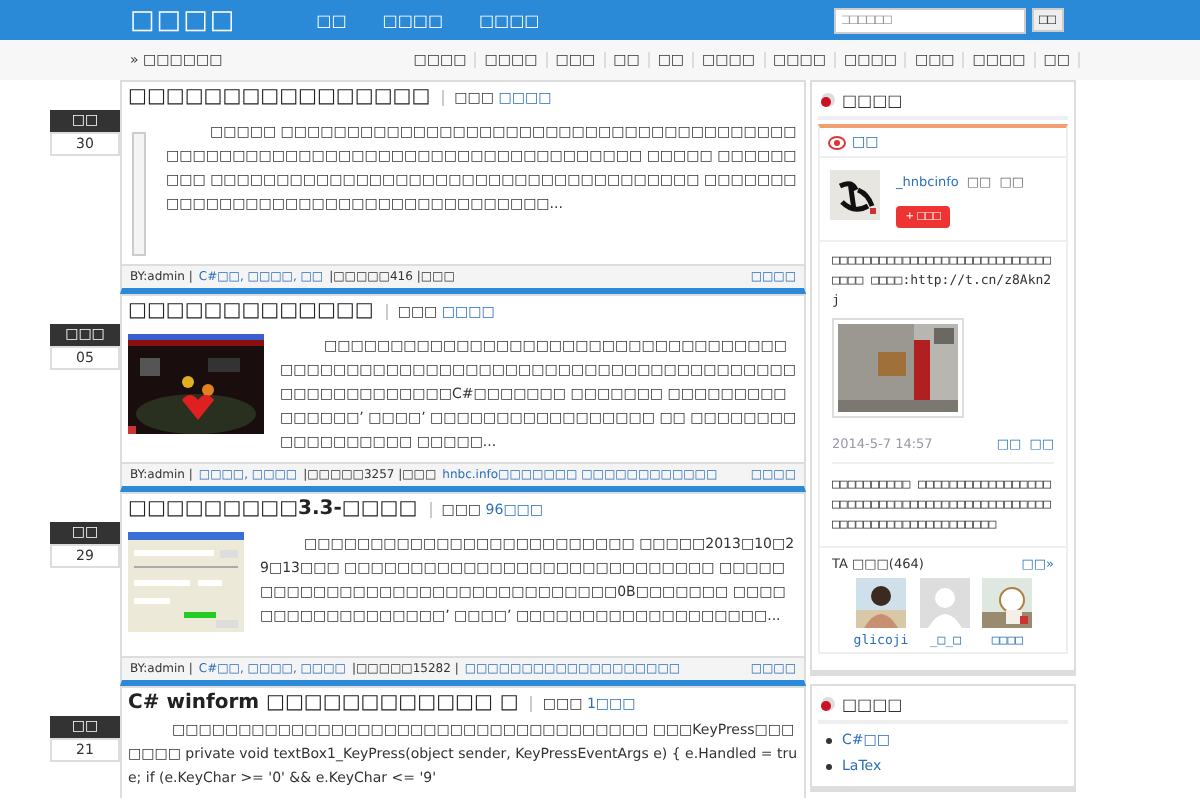  I want to click on embed-frame, so click(139, 194).